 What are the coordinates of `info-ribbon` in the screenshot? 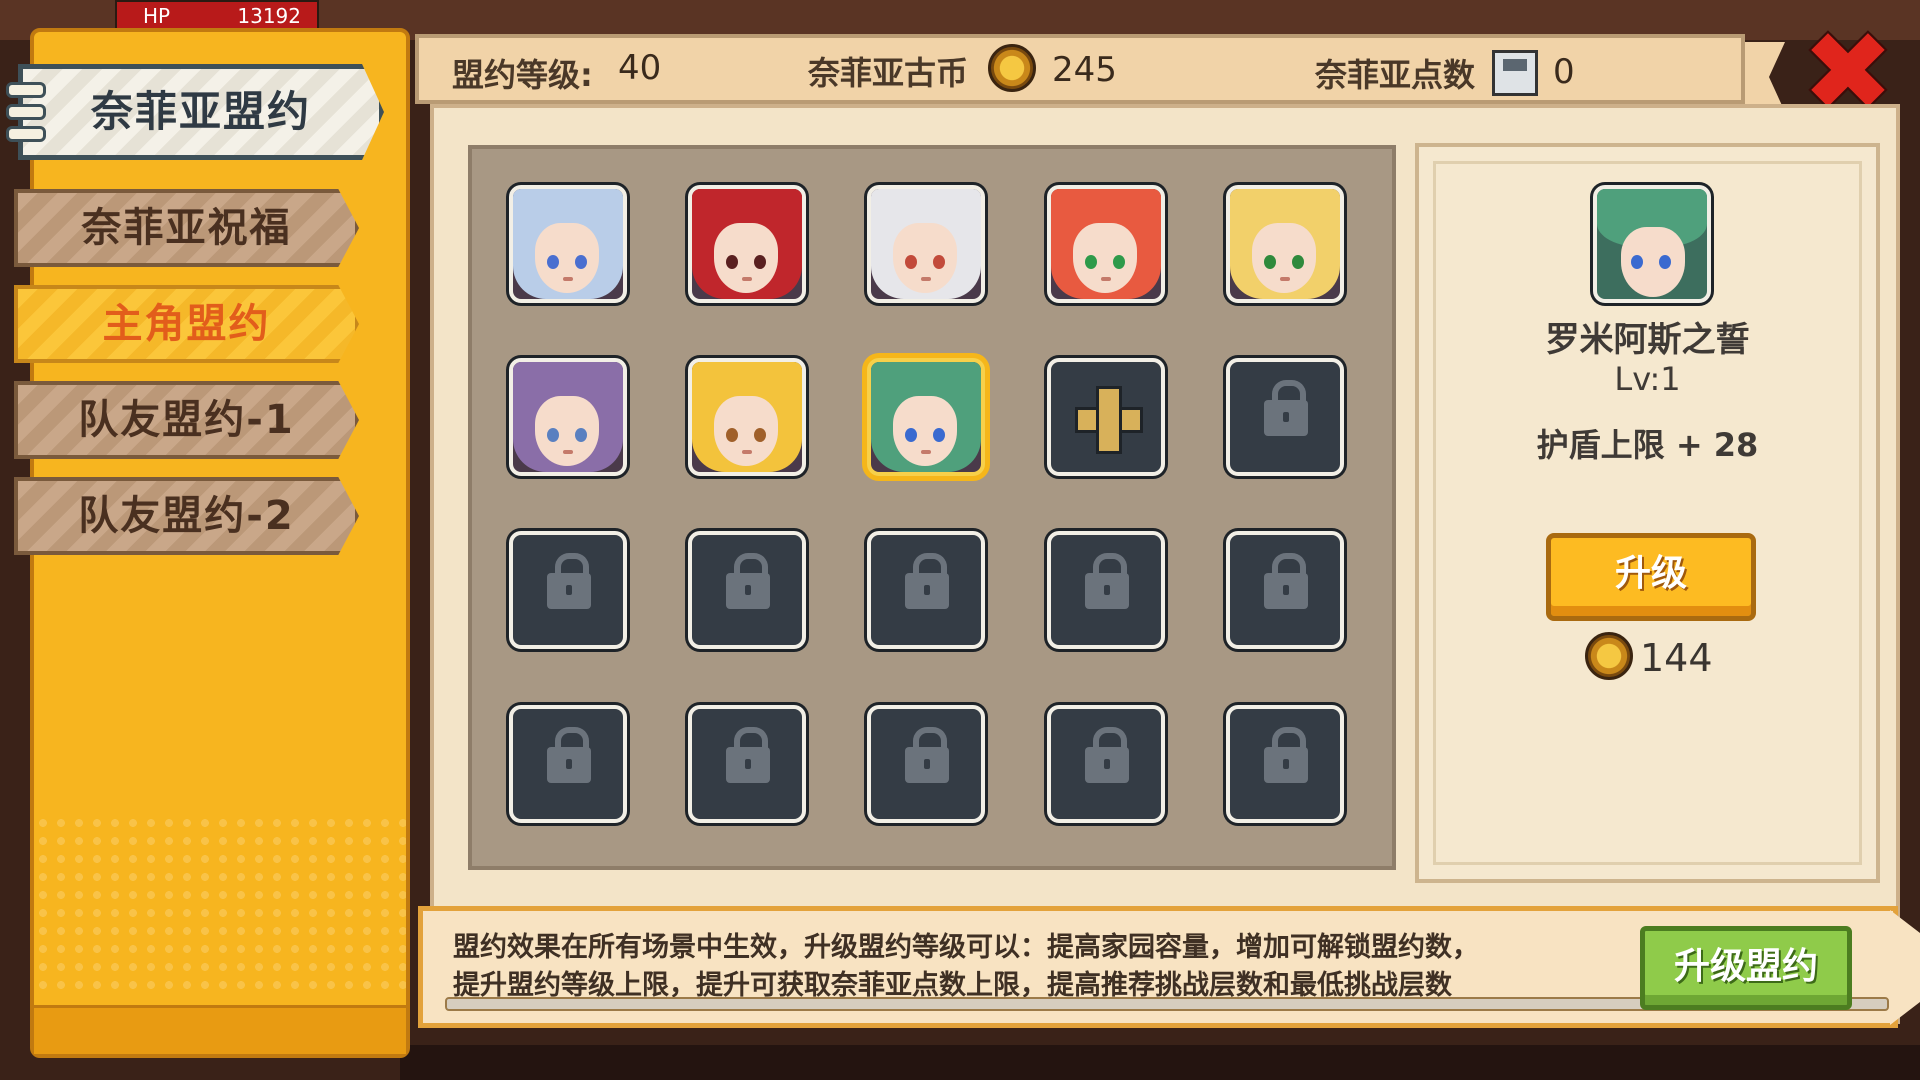 It's located at (1905, 967).